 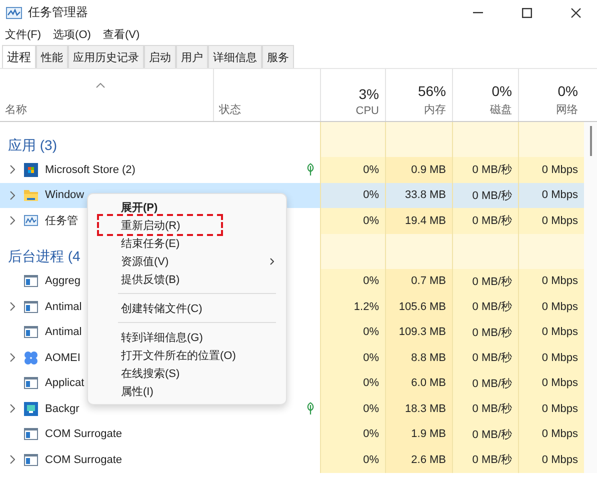 What do you see at coordinates (64, 383) in the screenshot?
I see `process-name: Applicat` at bounding box center [64, 383].